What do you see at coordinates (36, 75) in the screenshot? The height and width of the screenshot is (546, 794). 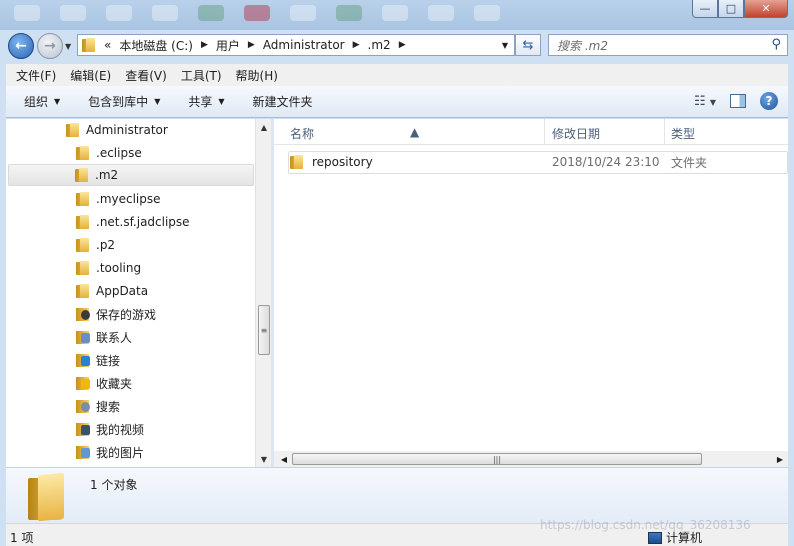 I see `menu-file: 文件(F)` at bounding box center [36, 75].